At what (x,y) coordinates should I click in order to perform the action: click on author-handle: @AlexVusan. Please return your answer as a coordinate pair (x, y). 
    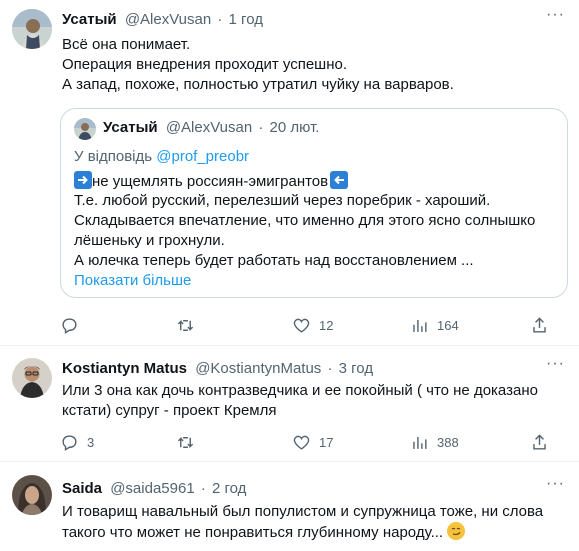
    Looking at the image, I should click on (168, 19).